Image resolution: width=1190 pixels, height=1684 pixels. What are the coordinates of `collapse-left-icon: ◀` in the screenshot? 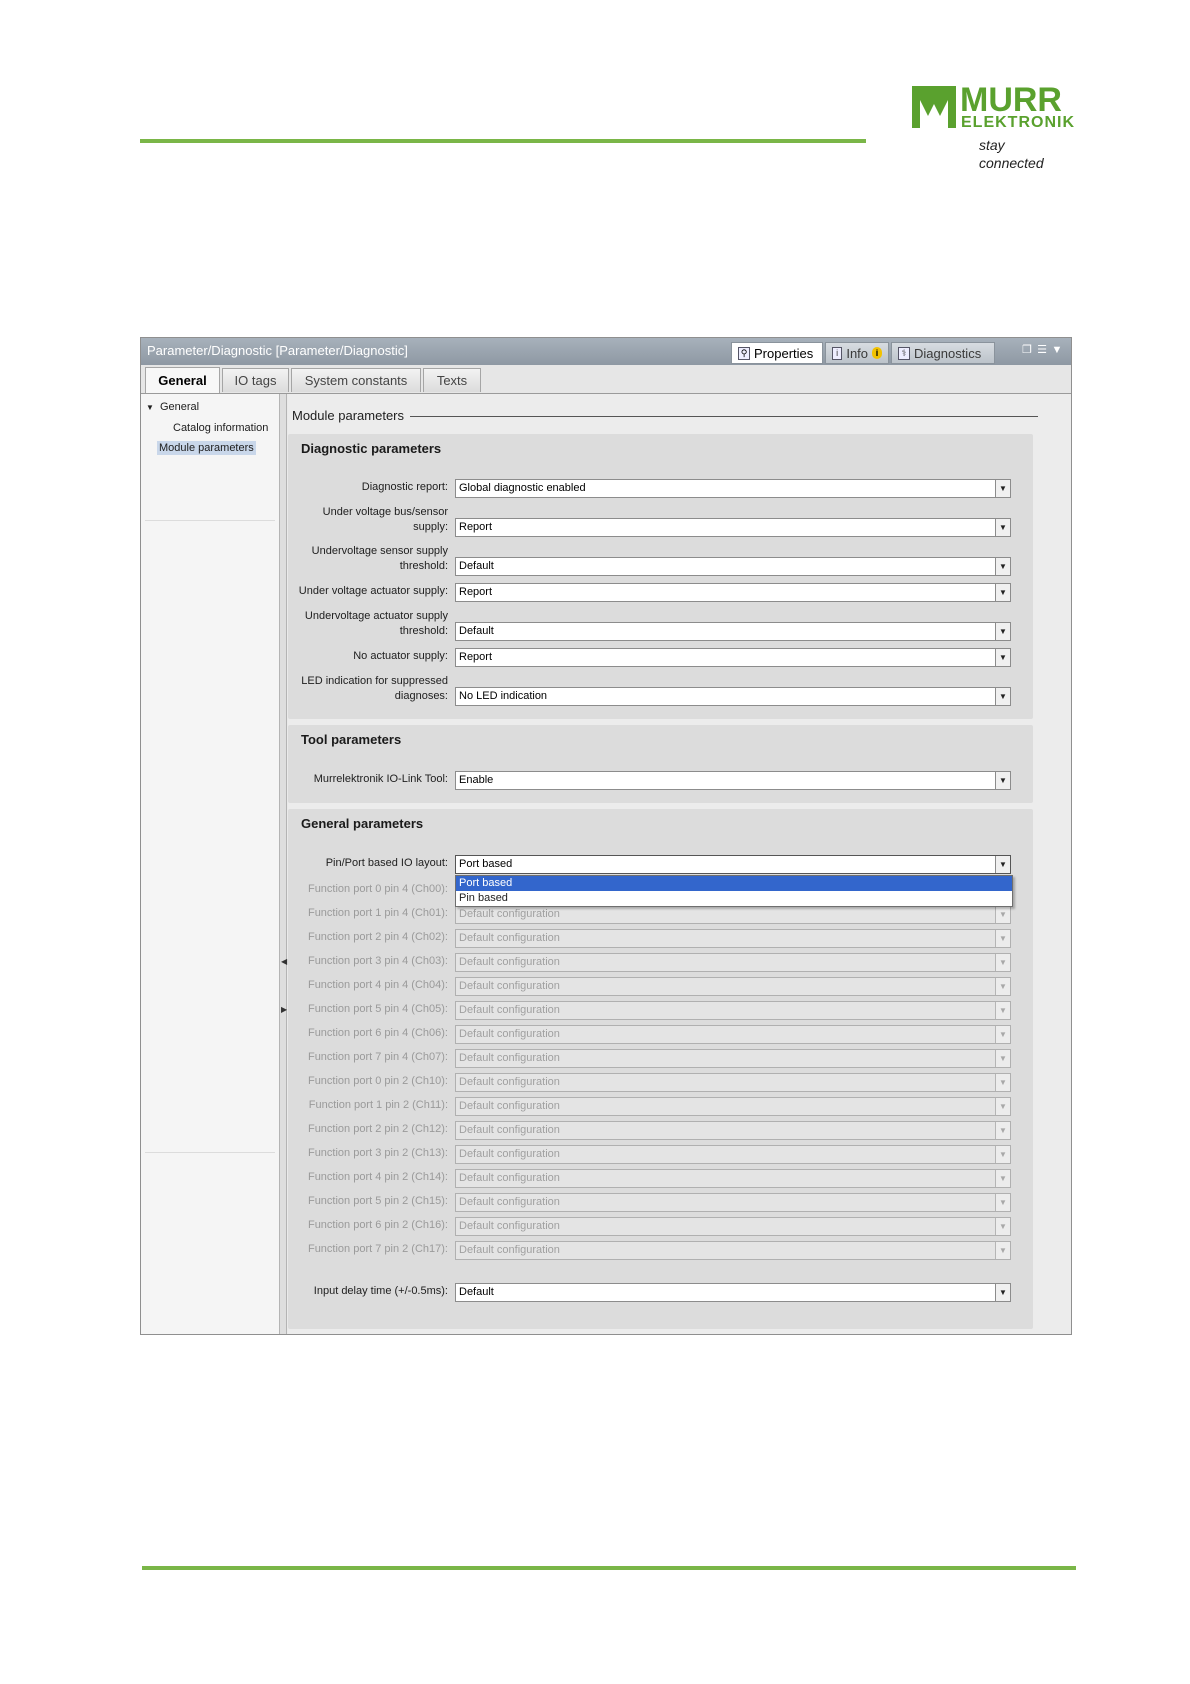 It's located at (284, 961).